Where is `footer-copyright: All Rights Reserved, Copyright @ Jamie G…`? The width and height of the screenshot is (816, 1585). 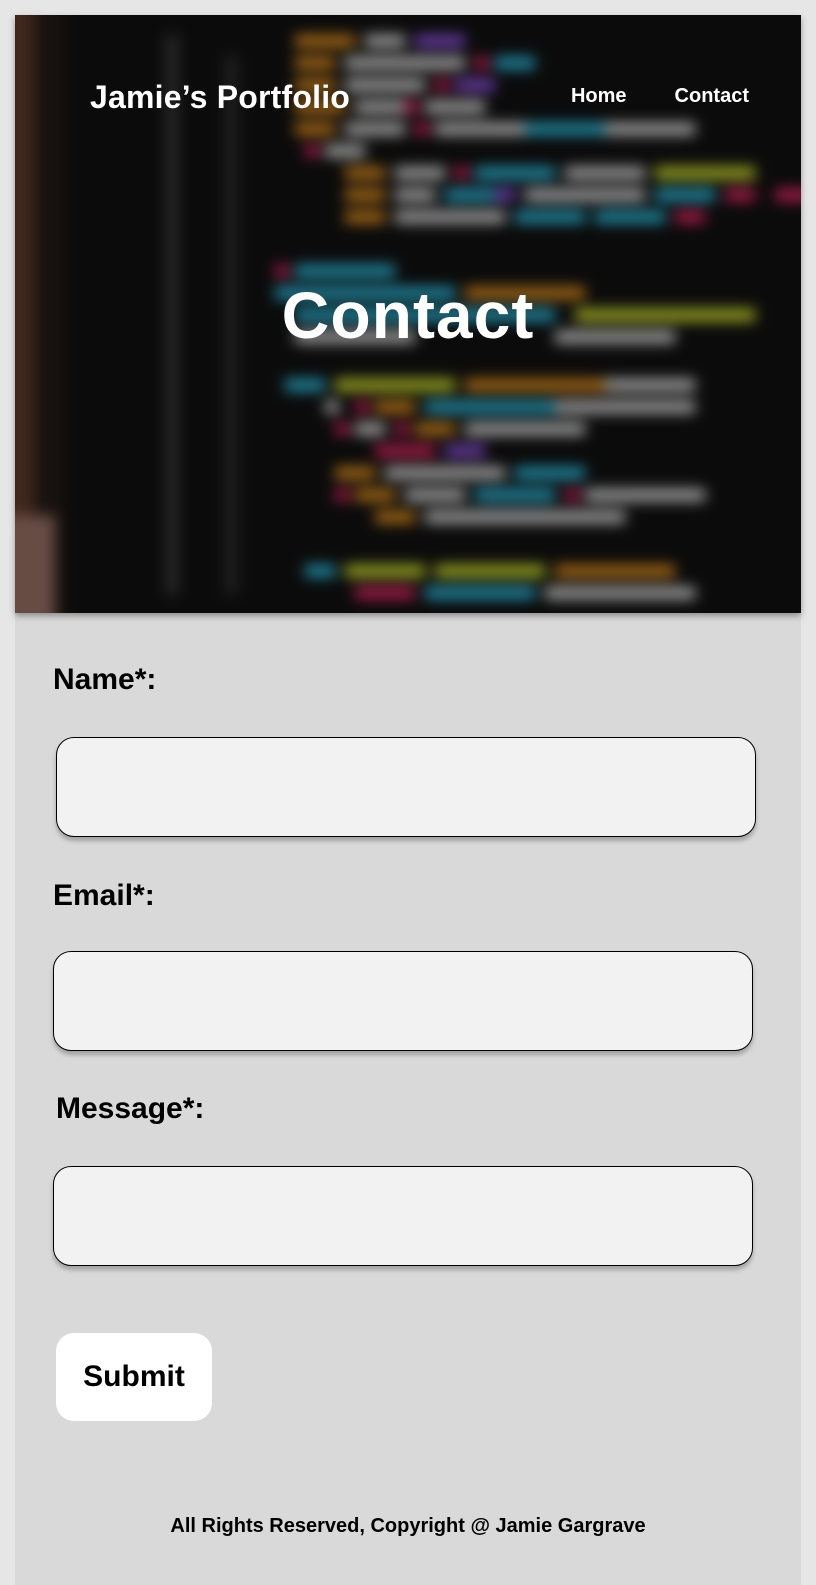 footer-copyright: All Rights Reserved, Copyright @ Jamie G… is located at coordinates (408, 1526).